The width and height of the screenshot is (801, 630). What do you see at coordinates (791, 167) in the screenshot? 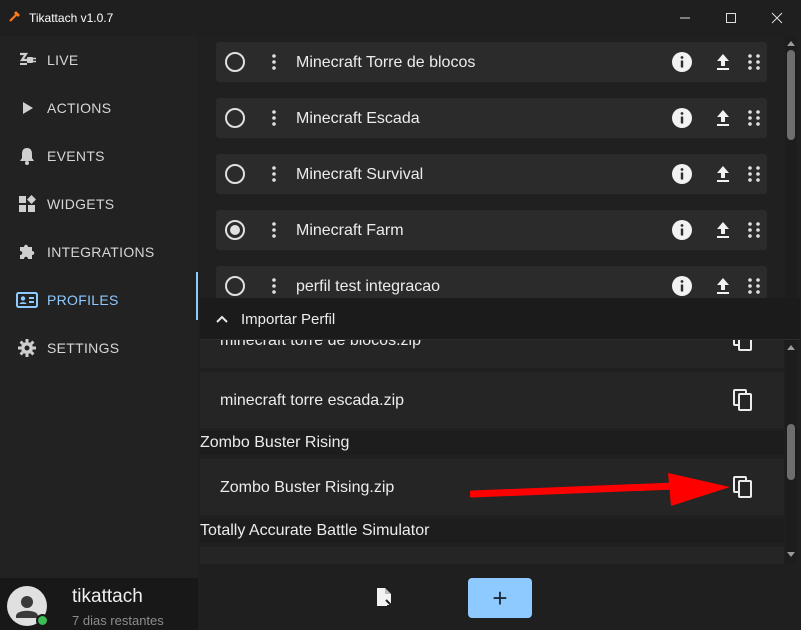
I see `profiles-scrollbar` at bounding box center [791, 167].